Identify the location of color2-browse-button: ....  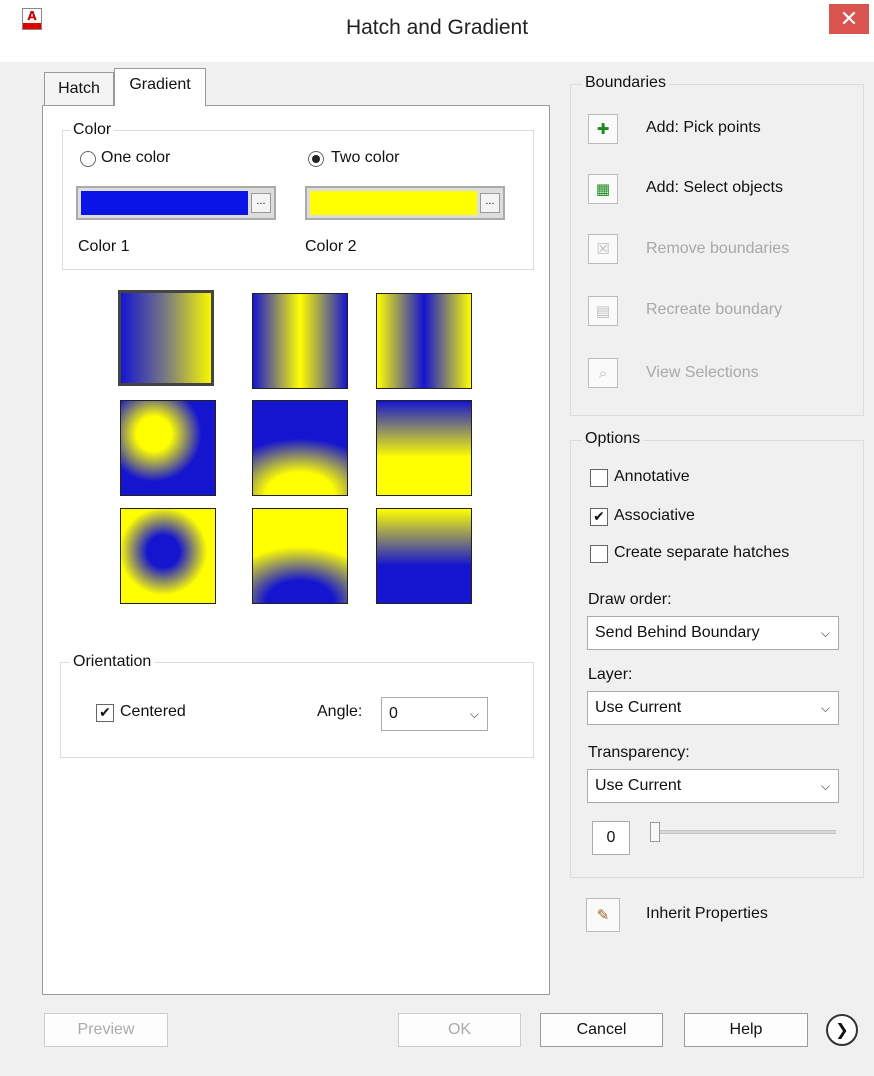
(490, 203).